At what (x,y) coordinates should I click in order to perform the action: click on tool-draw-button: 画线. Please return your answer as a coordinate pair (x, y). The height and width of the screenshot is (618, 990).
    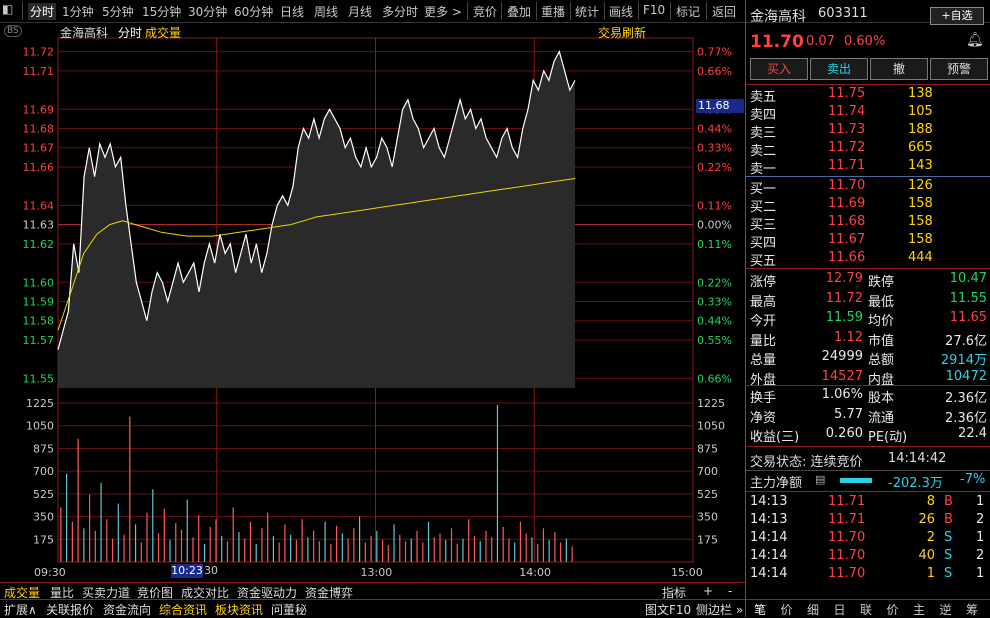
    Looking at the image, I should click on (621, 11).